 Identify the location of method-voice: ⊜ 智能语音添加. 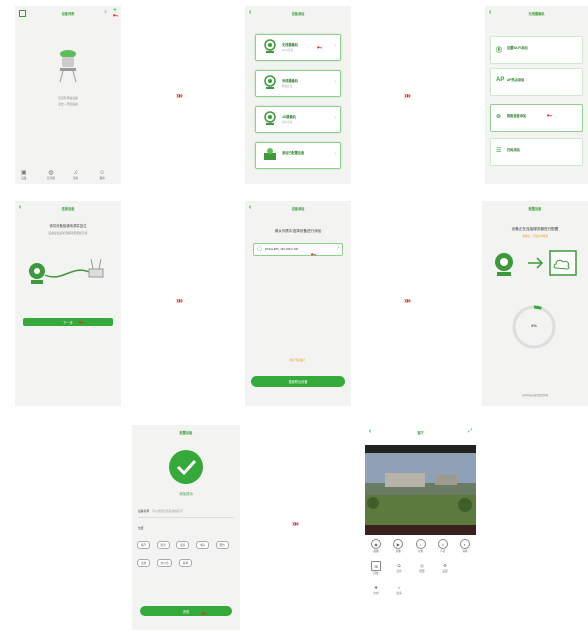
(536, 118).